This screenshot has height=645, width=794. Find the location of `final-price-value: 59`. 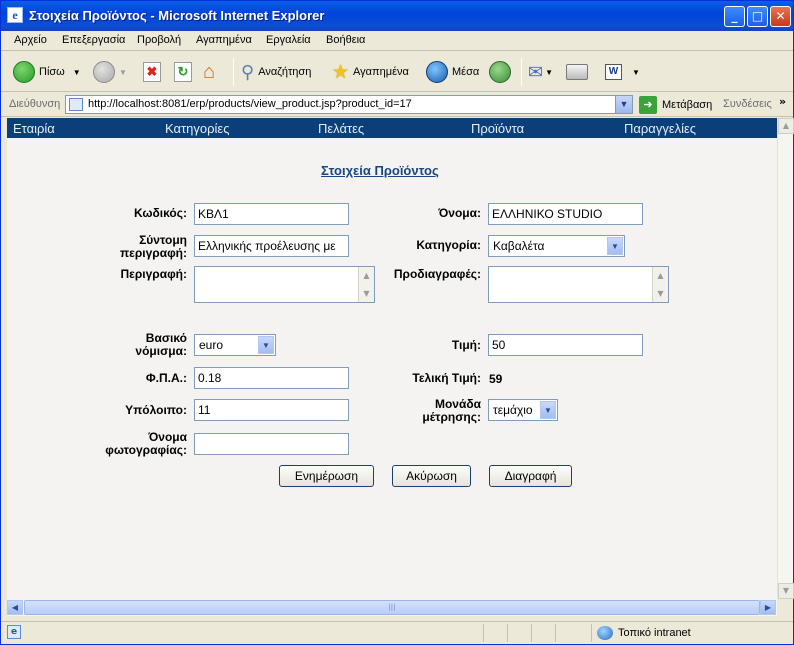

final-price-value: 59 is located at coordinates (496, 379).